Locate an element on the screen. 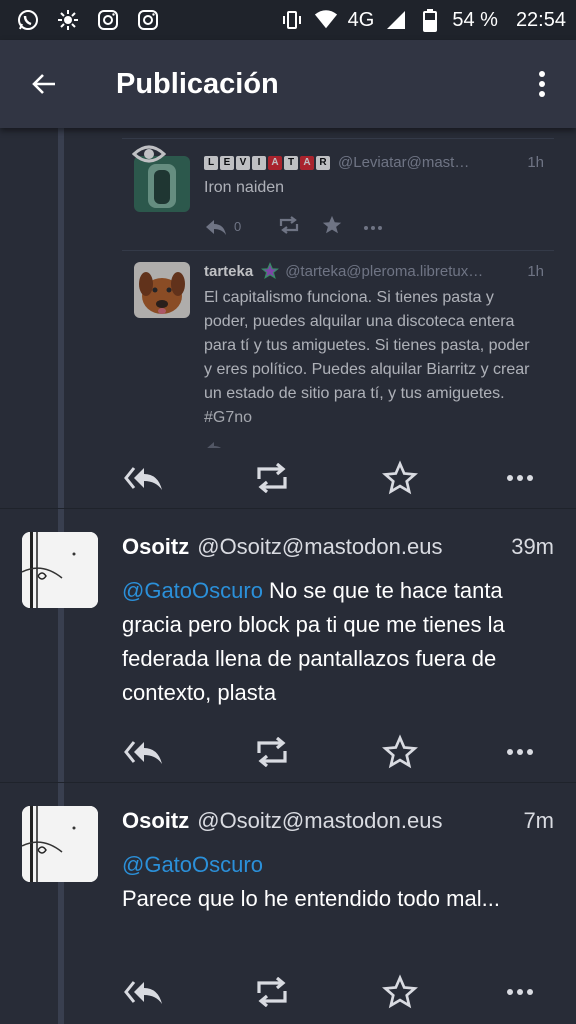 The height and width of the screenshot is (1024, 576). reply-button is located at coordinates (216, 444).